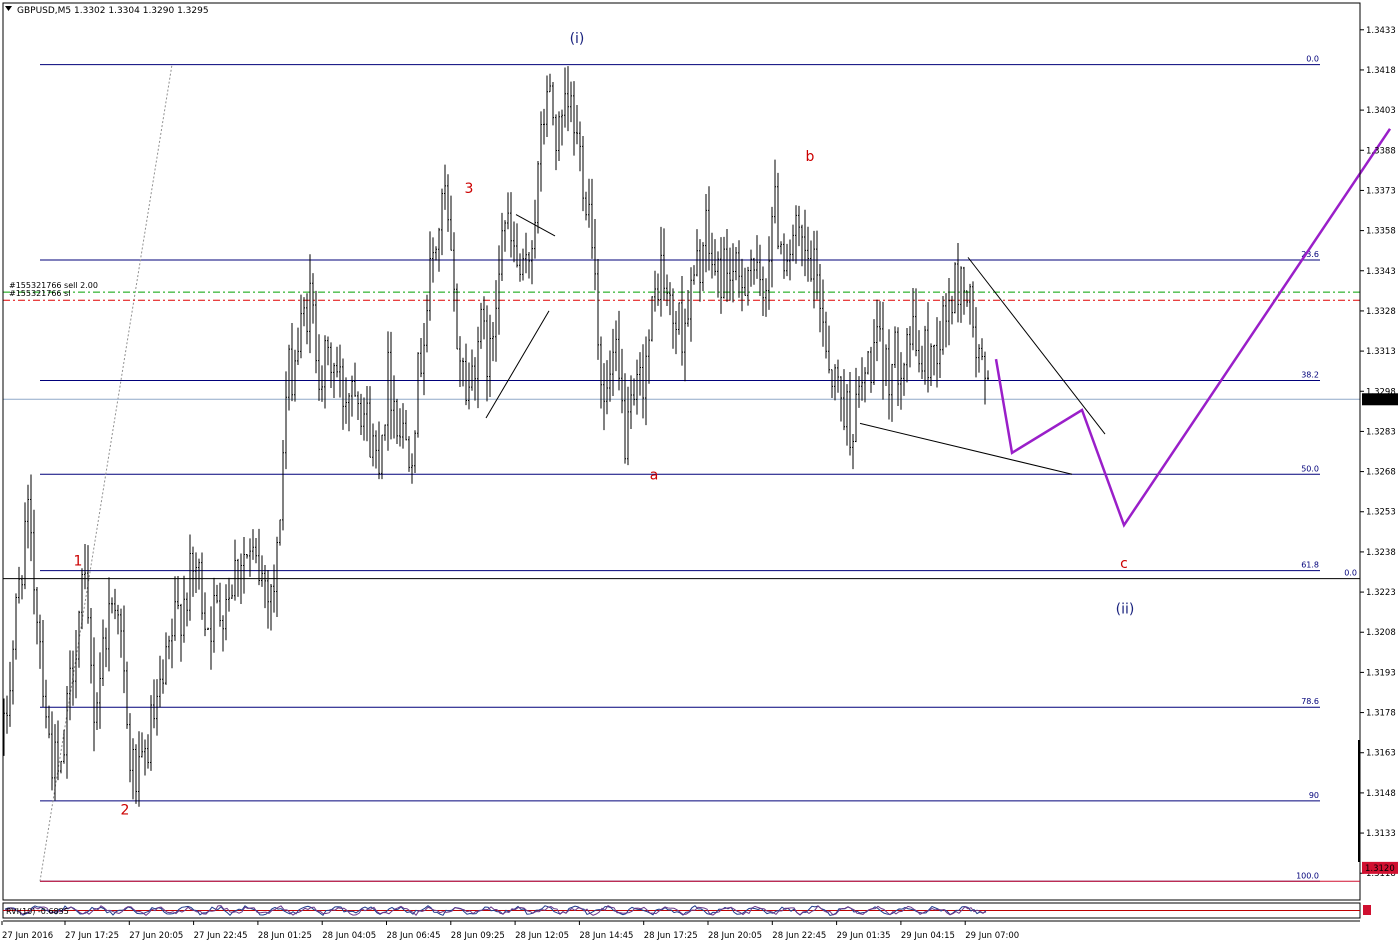  What do you see at coordinates (478, 936) in the screenshot?
I see `x-tick-label: 28 Jun 09:25` at bounding box center [478, 936].